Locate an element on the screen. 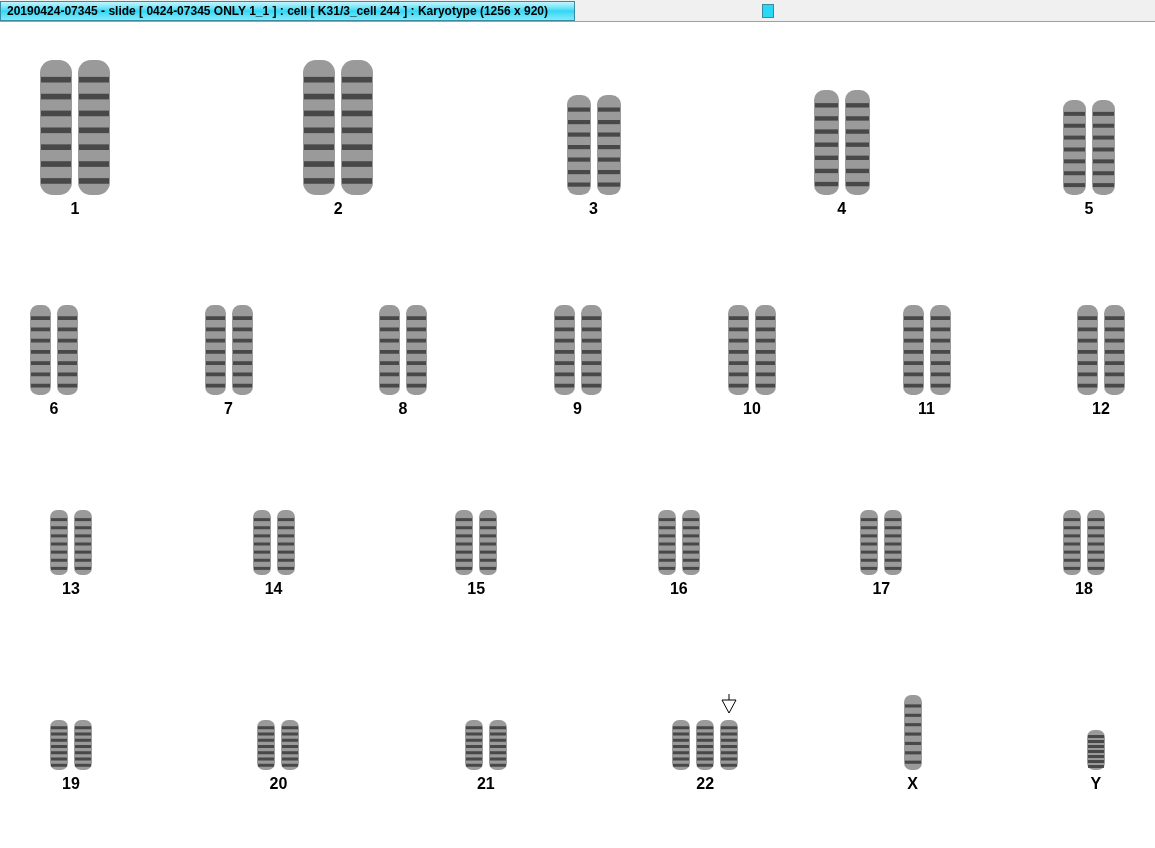  chromosome-label: 19 is located at coordinates (71, 784).